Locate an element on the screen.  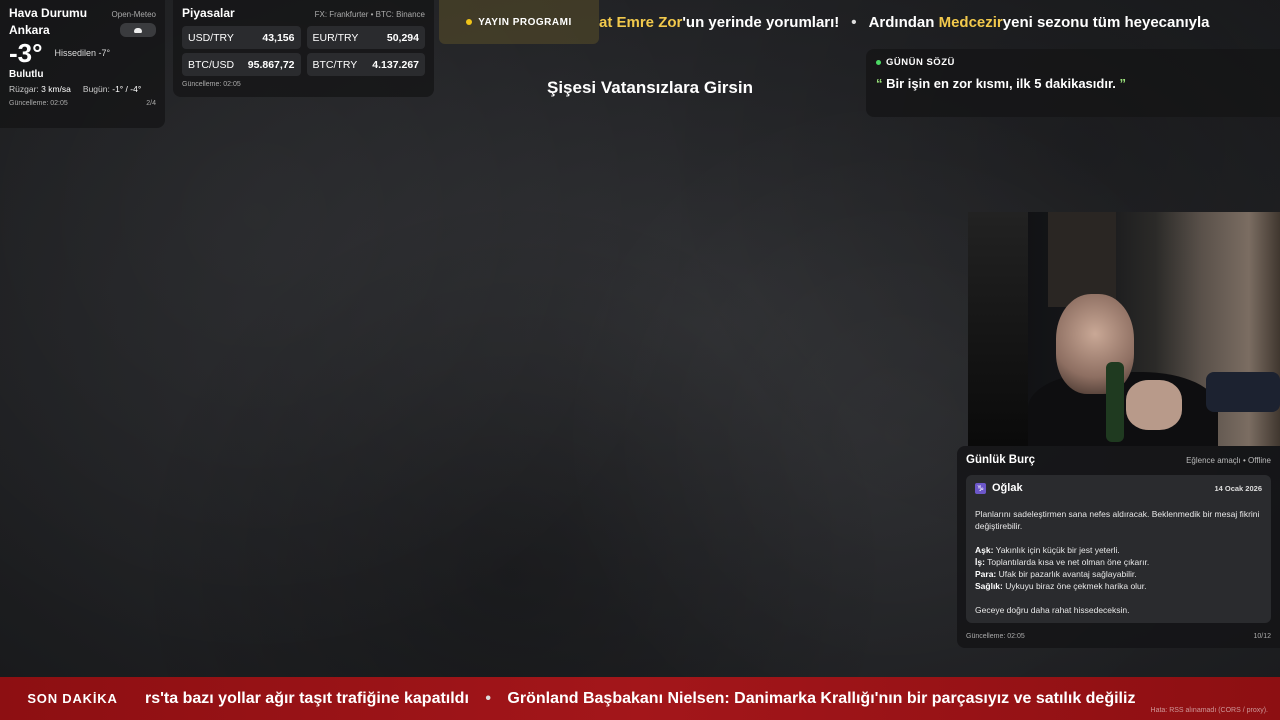
market-usd-try: USD/TRY 43,156 is located at coordinates (241, 37).